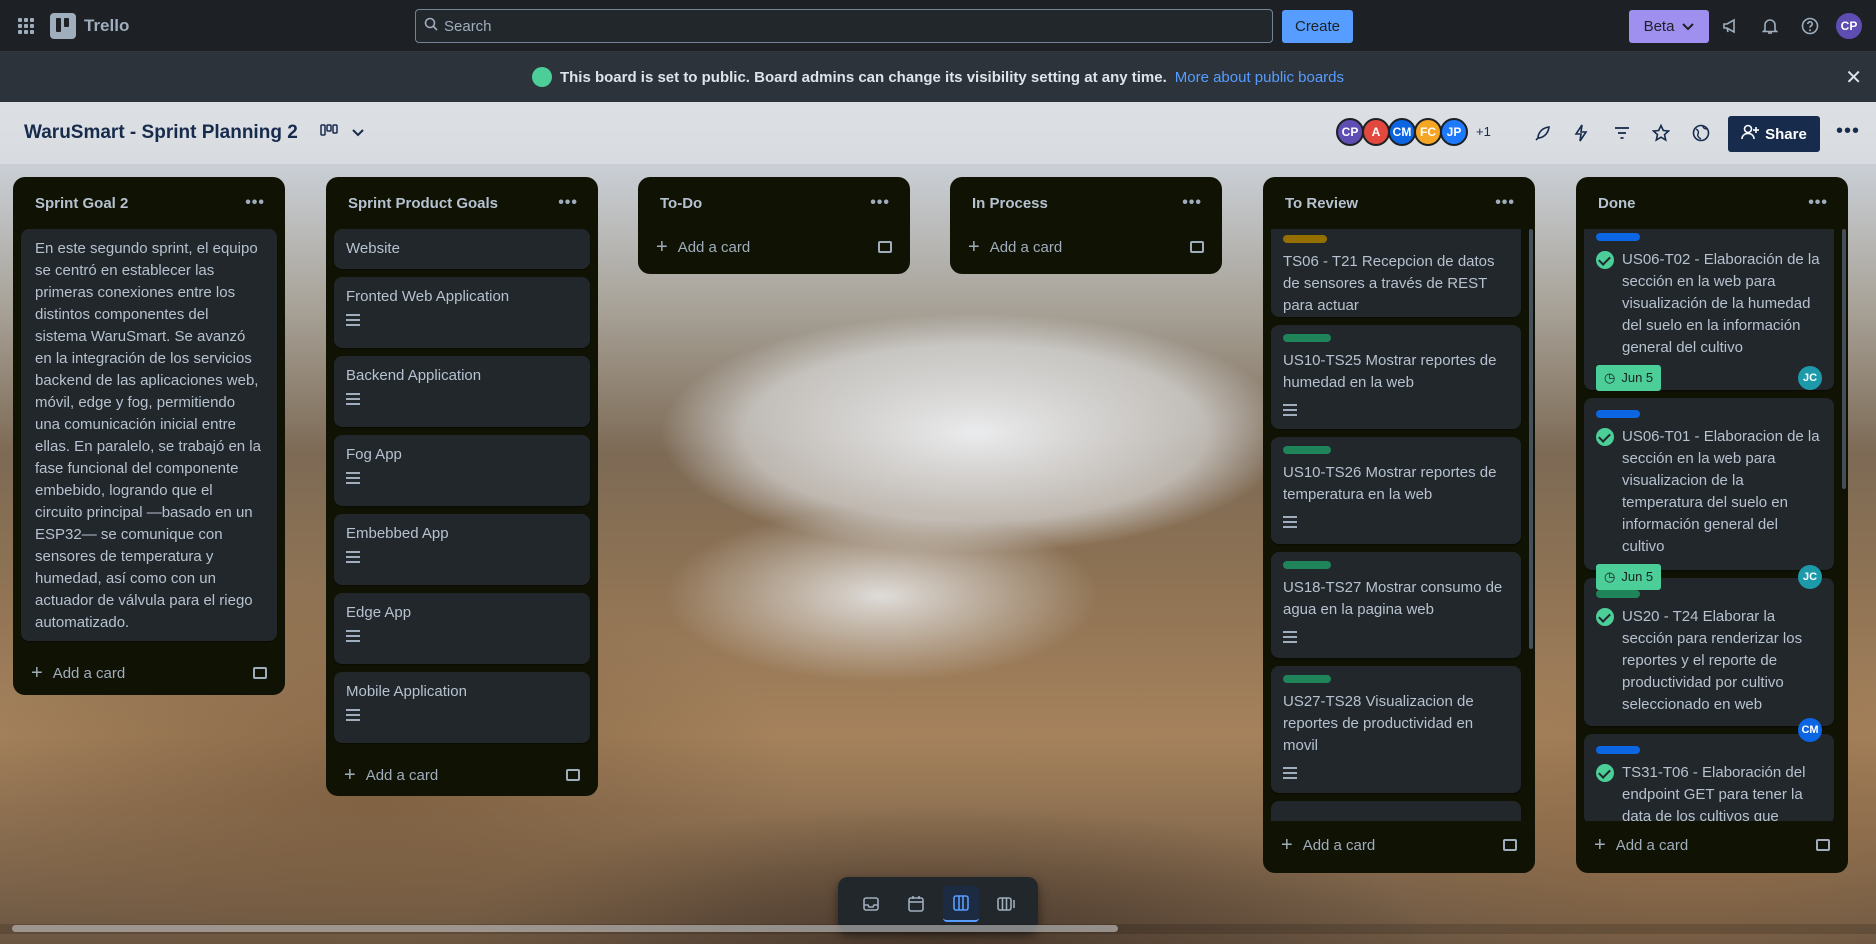  Describe the element at coordinates (161, 133) in the screenshot. I see `board-title: WaruSmart - Sprint Planning 2` at that location.